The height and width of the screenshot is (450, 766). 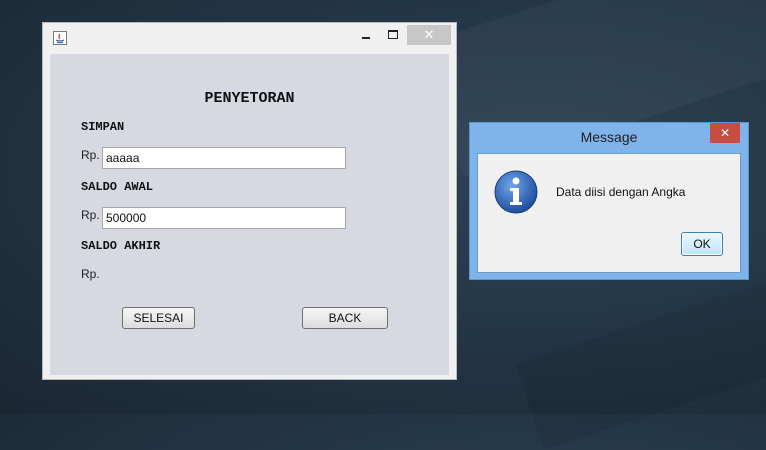 I want to click on dialog-message: Data diisi dengan Angka, so click(x=621, y=192).